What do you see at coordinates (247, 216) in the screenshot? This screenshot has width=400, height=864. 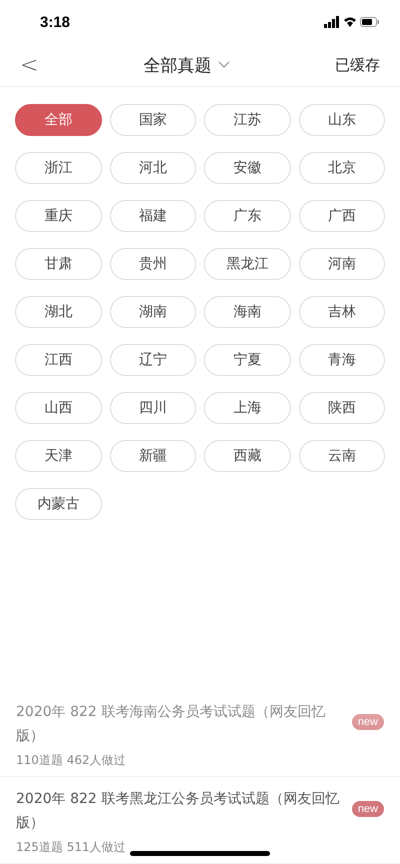 I see `region-chip: 广东` at bounding box center [247, 216].